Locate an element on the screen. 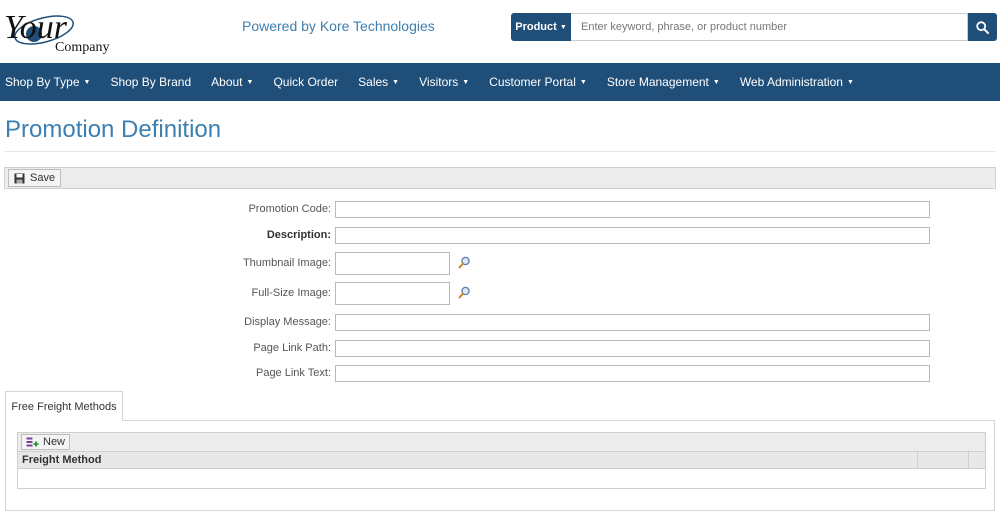 The image size is (1000, 514). nav-label: Web Administration is located at coordinates (791, 82).